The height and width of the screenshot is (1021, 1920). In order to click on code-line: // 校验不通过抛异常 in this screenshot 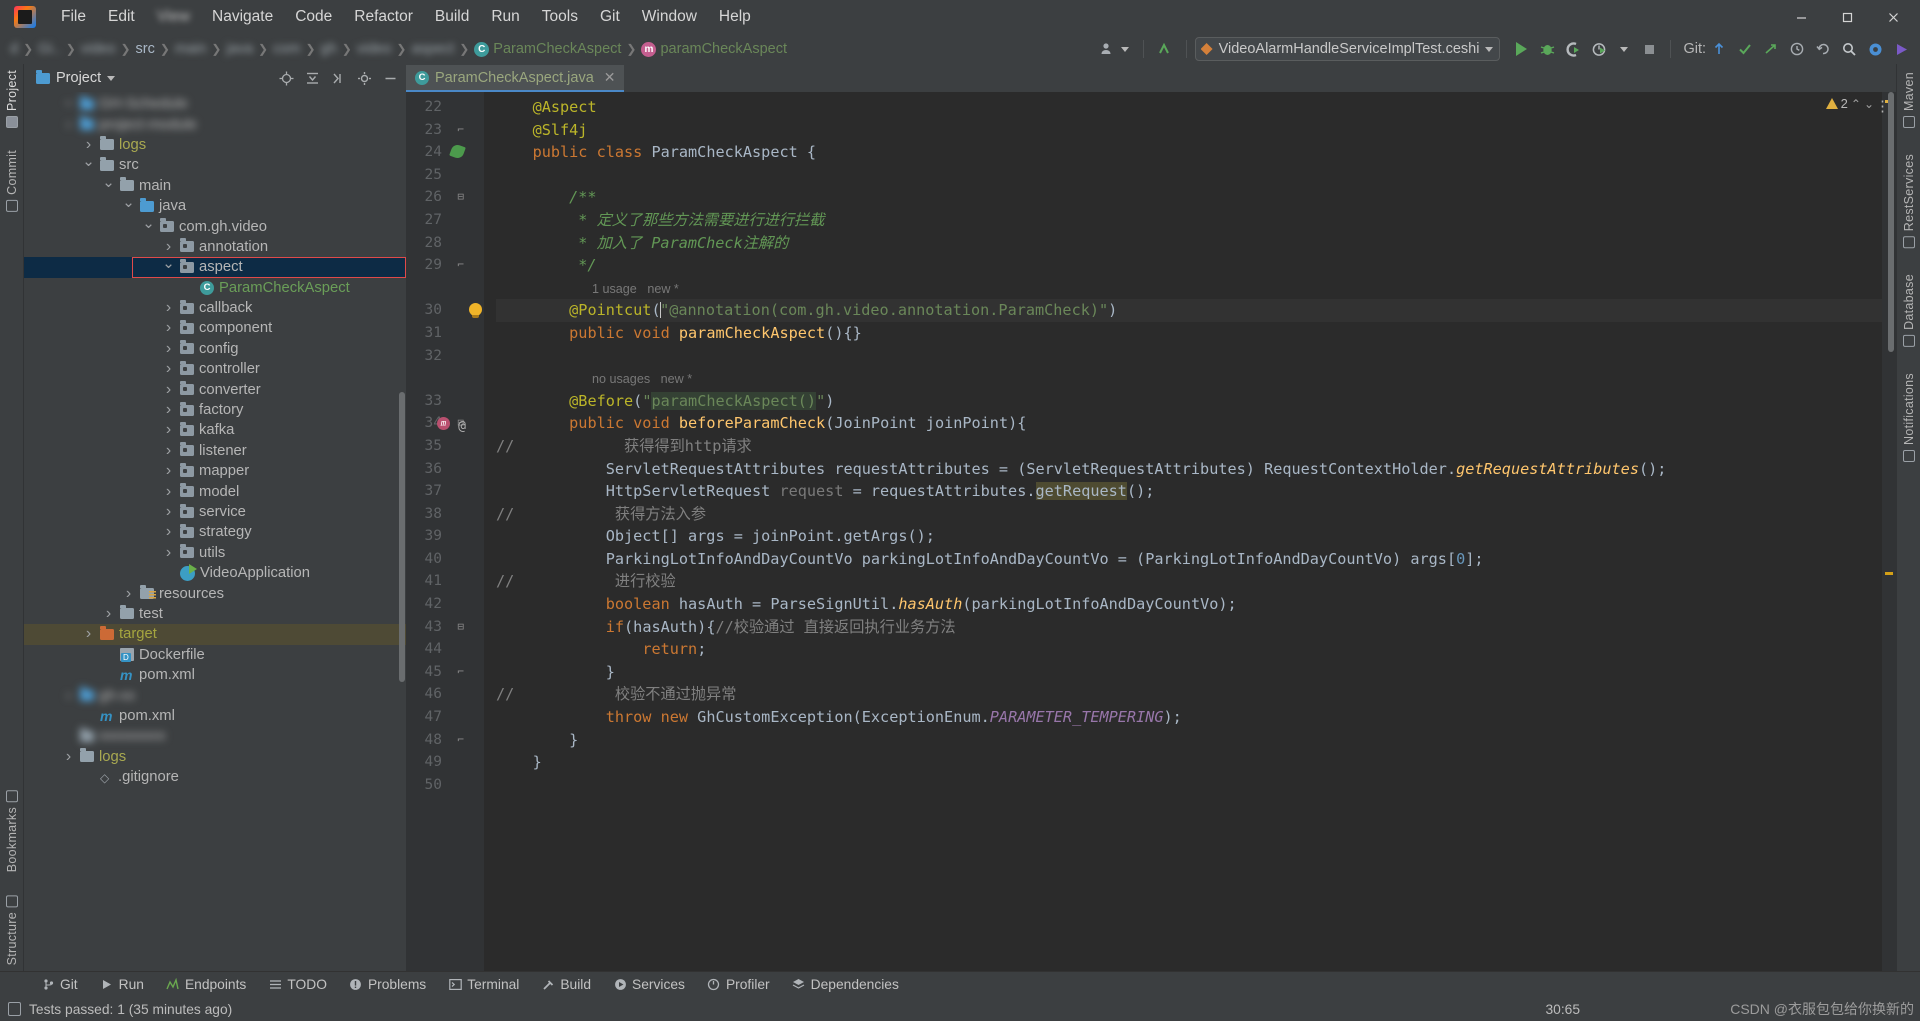, I will do `click(1189, 694)`.